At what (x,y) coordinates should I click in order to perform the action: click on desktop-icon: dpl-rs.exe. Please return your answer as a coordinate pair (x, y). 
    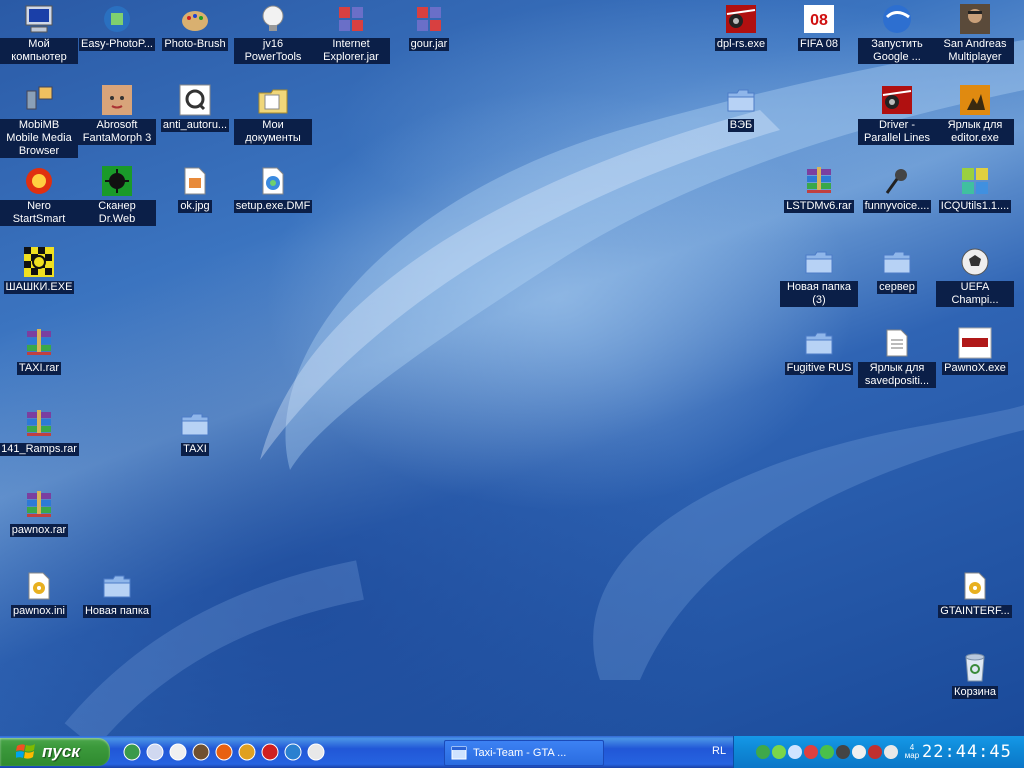
    Looking at the image, I should click on (741, 26).